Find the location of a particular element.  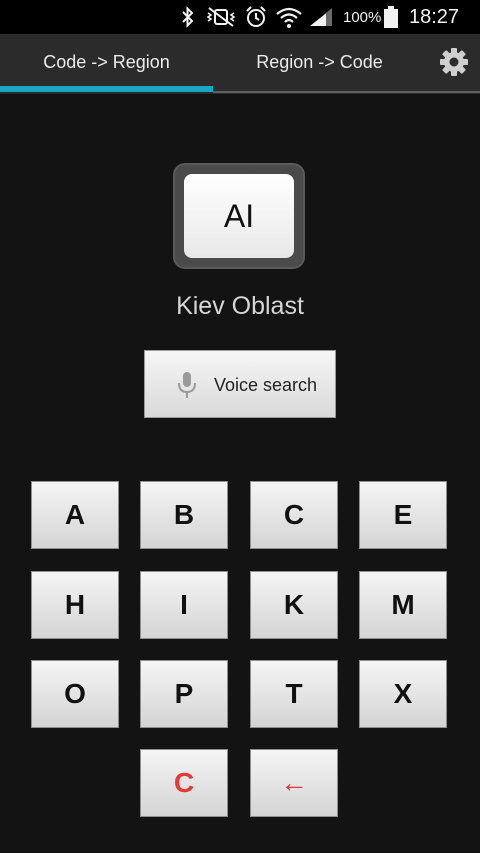

key-h: H is located at coordinates (75, 605).